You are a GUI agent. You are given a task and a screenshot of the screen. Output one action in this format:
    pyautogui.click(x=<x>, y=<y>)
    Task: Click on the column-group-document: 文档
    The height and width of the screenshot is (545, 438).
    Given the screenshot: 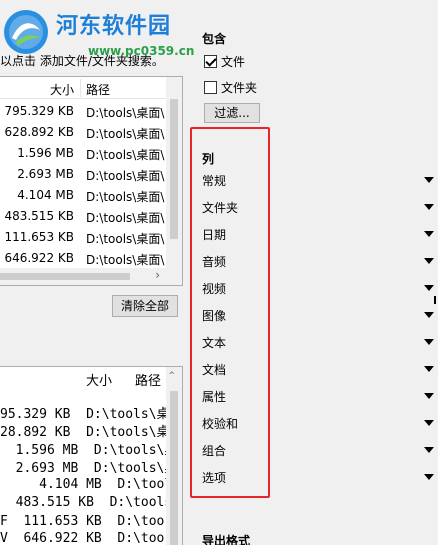 What is the action you would take?
    pyautogui.click(x=318, y=369)
    